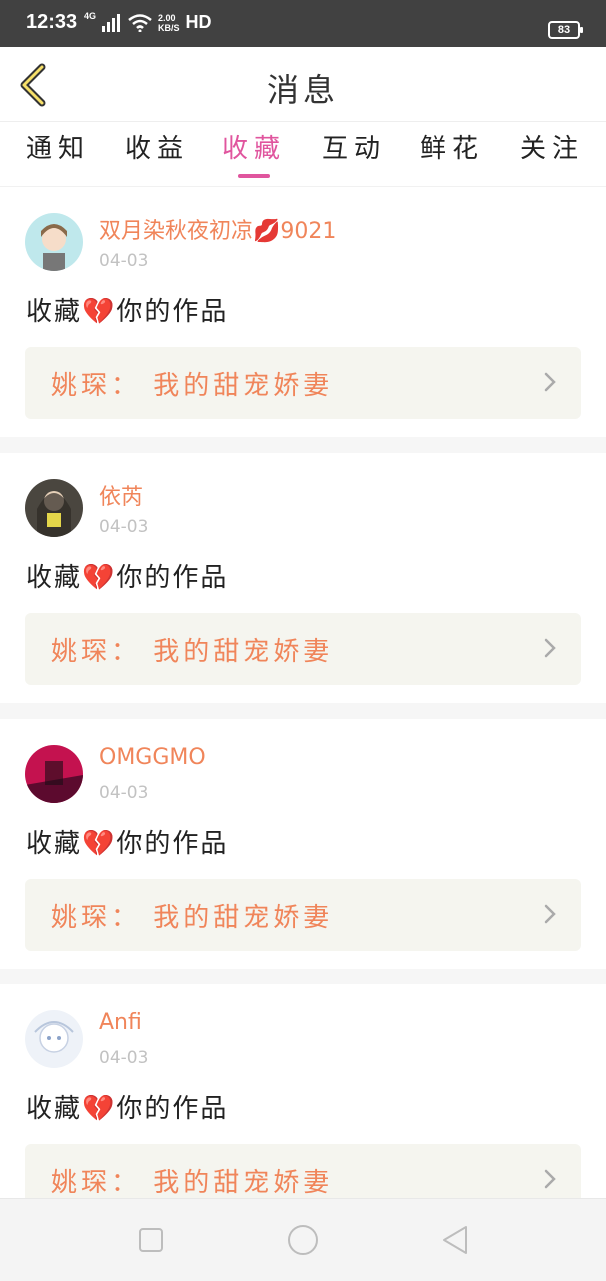 The width and height of the screenshot is (606, 1281). Describe the element at coordinates (565, 30) in the screenshot. I see `battery-icon: 83` at that location.